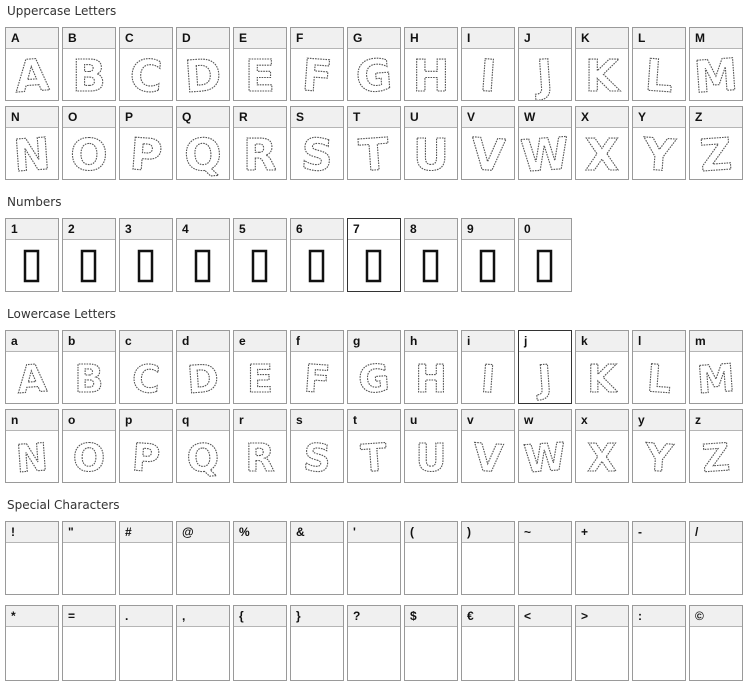 The height and width of the screenshot is (690, 748). I want to click on glyph-label: Y, so click(659, 117).